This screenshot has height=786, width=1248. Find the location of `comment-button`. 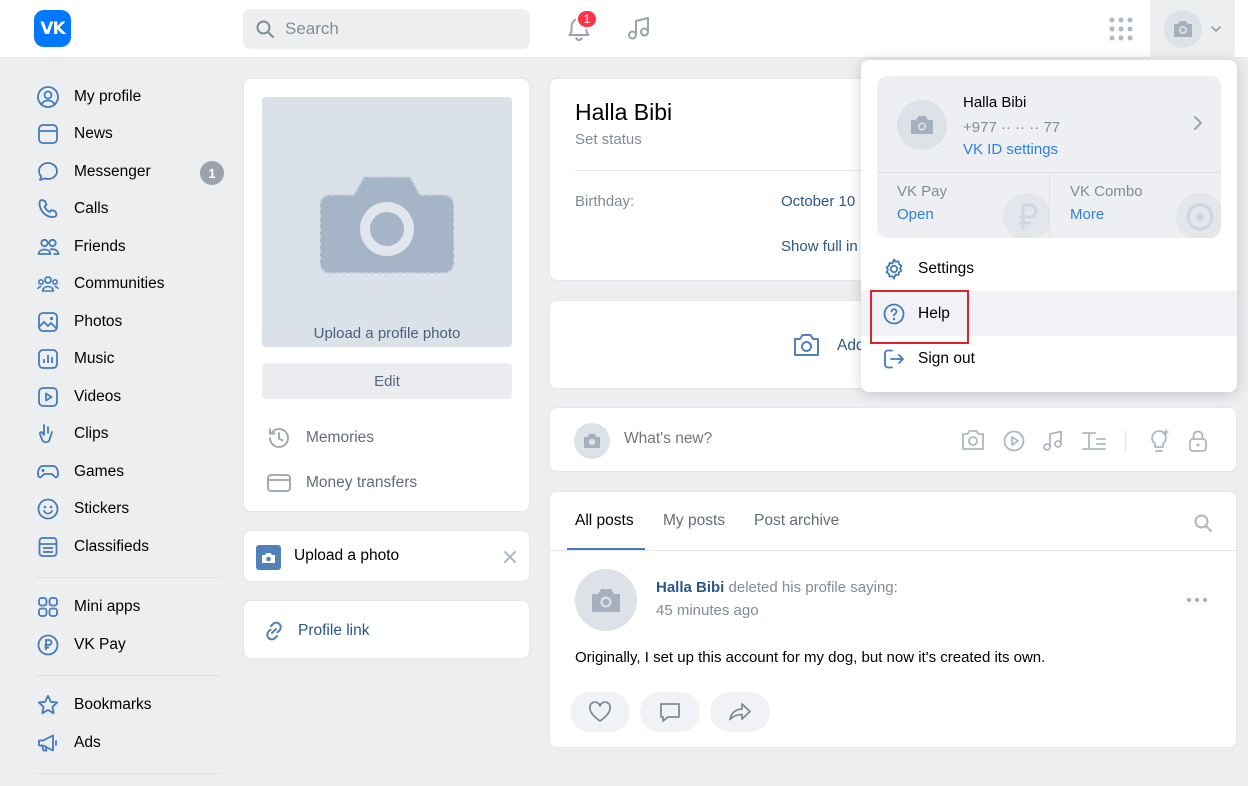

comment-button is located at coordinates (670, 712).